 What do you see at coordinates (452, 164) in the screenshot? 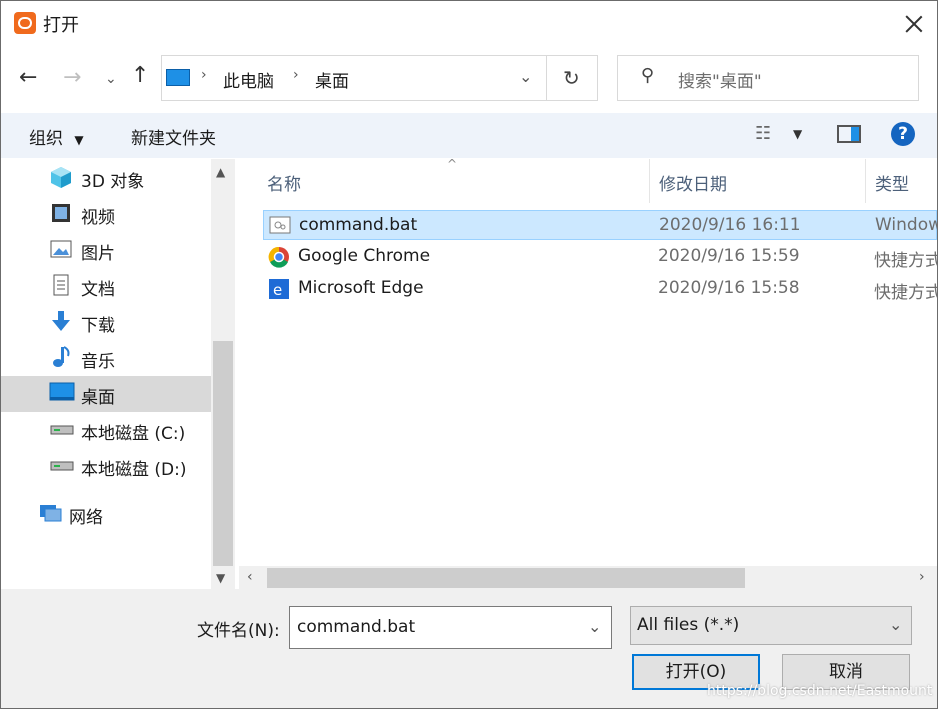
I see `sort-ascending-icon: ^` at bounding box center [452, 164].